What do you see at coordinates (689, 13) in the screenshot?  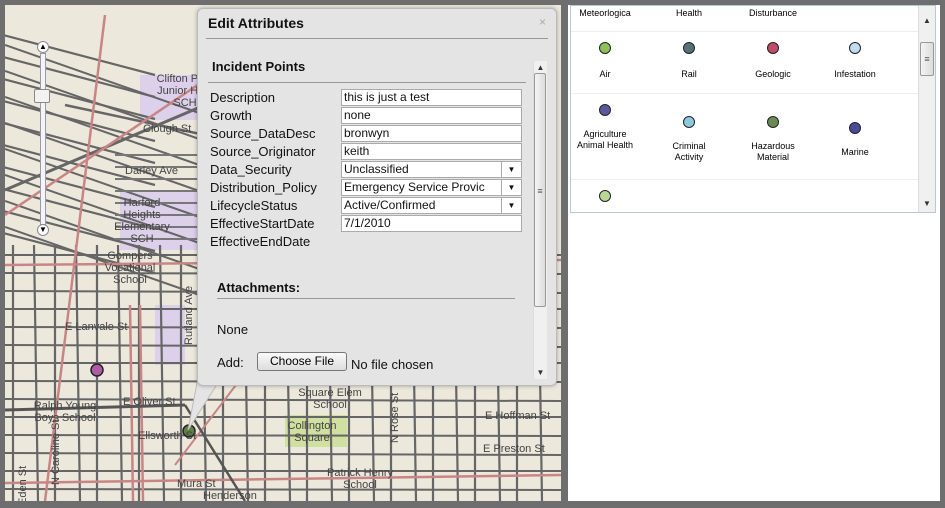 I see `legend-item: Health` at bounding box center [689, 13].